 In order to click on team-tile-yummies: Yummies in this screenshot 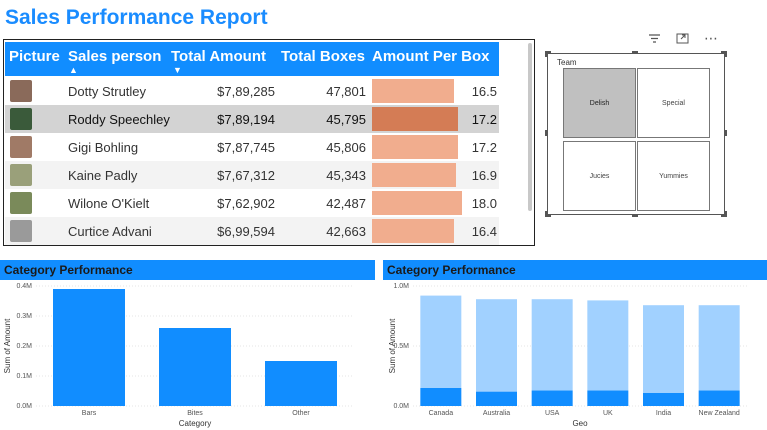, I will do `click(673, 176)`.